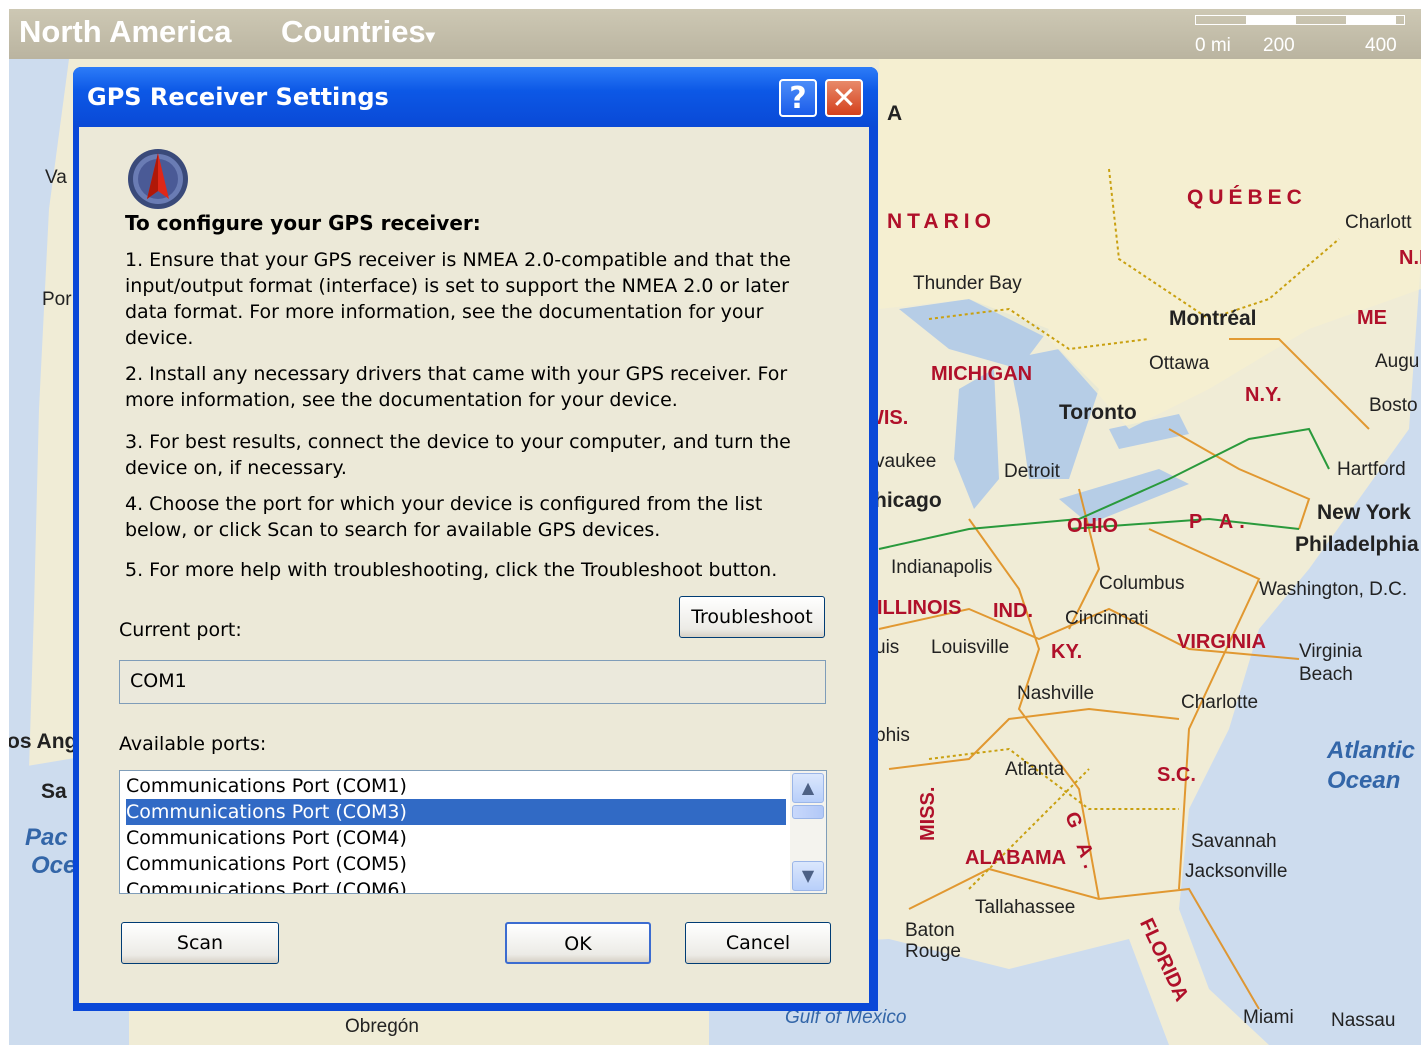 This screenshot has height=1045, width=1421. I want to click on map-label: OHIO, so click(1093, 526).